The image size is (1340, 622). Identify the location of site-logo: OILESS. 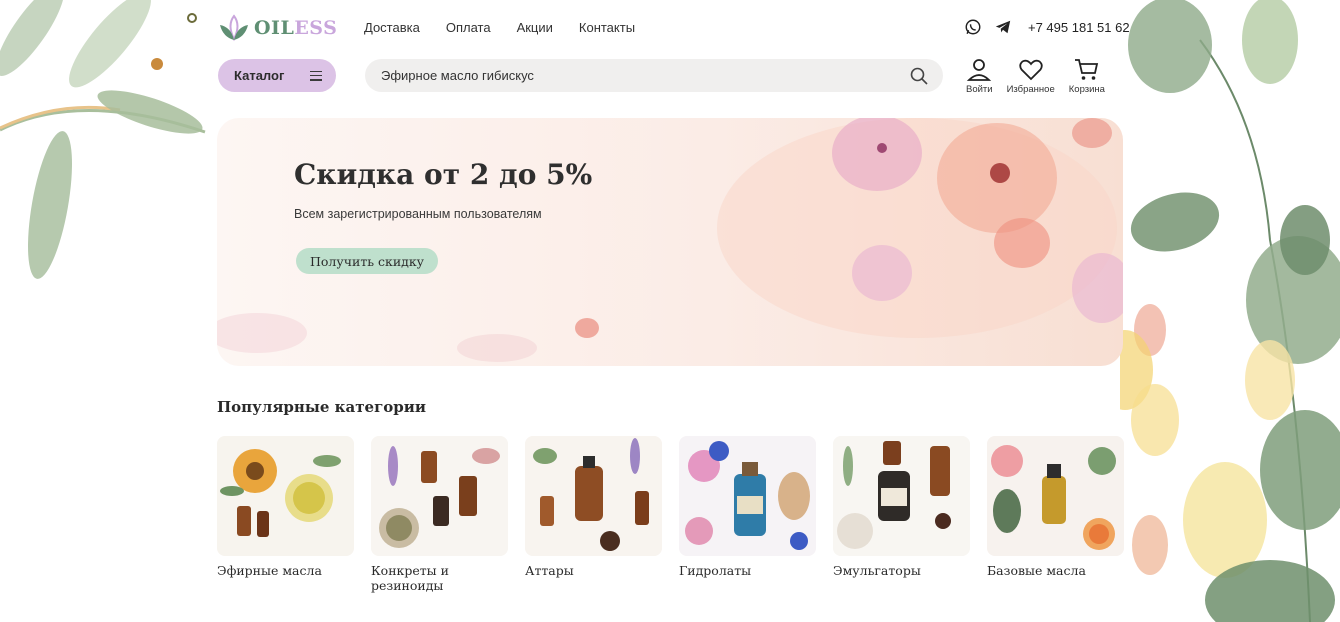
(277, 28).